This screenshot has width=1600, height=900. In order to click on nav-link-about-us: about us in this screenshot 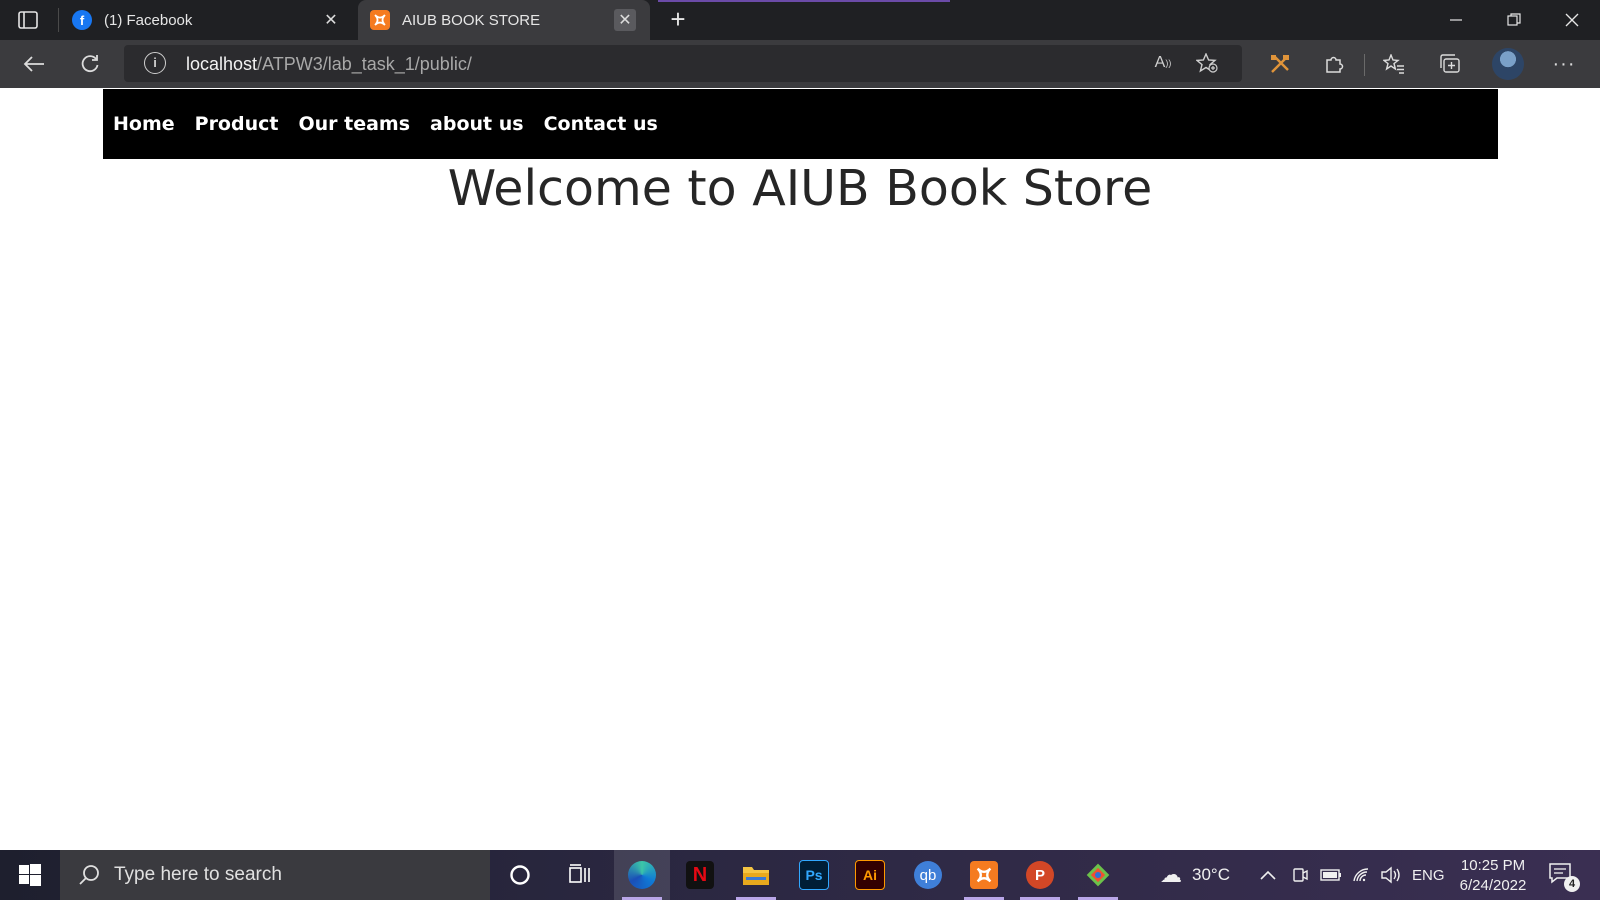, I will do `click(477, 124)`.